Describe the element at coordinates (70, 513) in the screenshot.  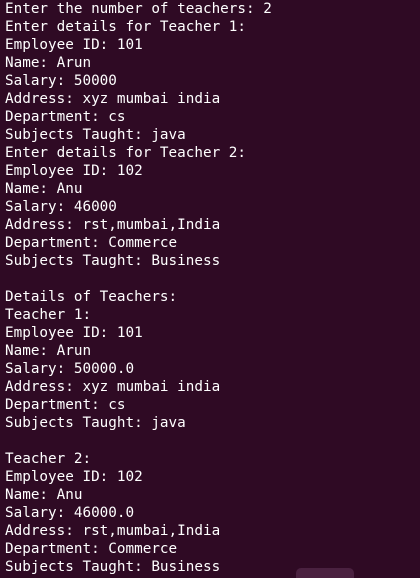
I see `terminal-line: Salary: 46000.0` at that location.